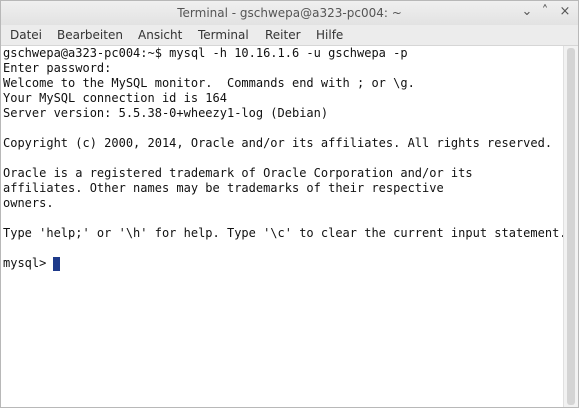 Image resolution: width=579 pixels, height=408 pixels. Describe the element at coordinates (283, 35) in the screenshot. I see `menu-reiter: Reiter` at that location.